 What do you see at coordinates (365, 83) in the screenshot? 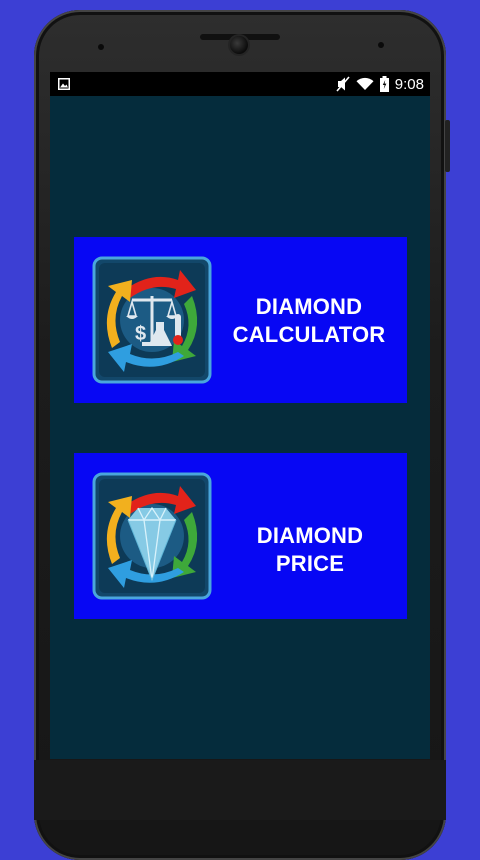
I see `wifi-icon` at bounding box center [365, 83].